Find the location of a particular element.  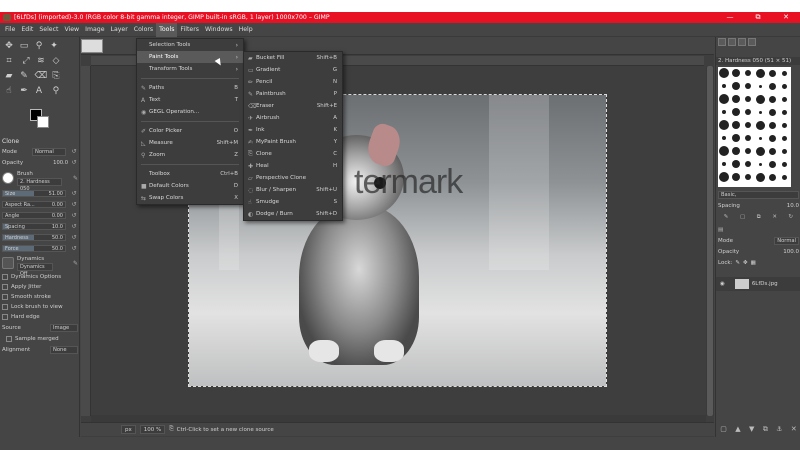

menu-item: ⇆ Swap Colors X is located at coordinates (190, 198).